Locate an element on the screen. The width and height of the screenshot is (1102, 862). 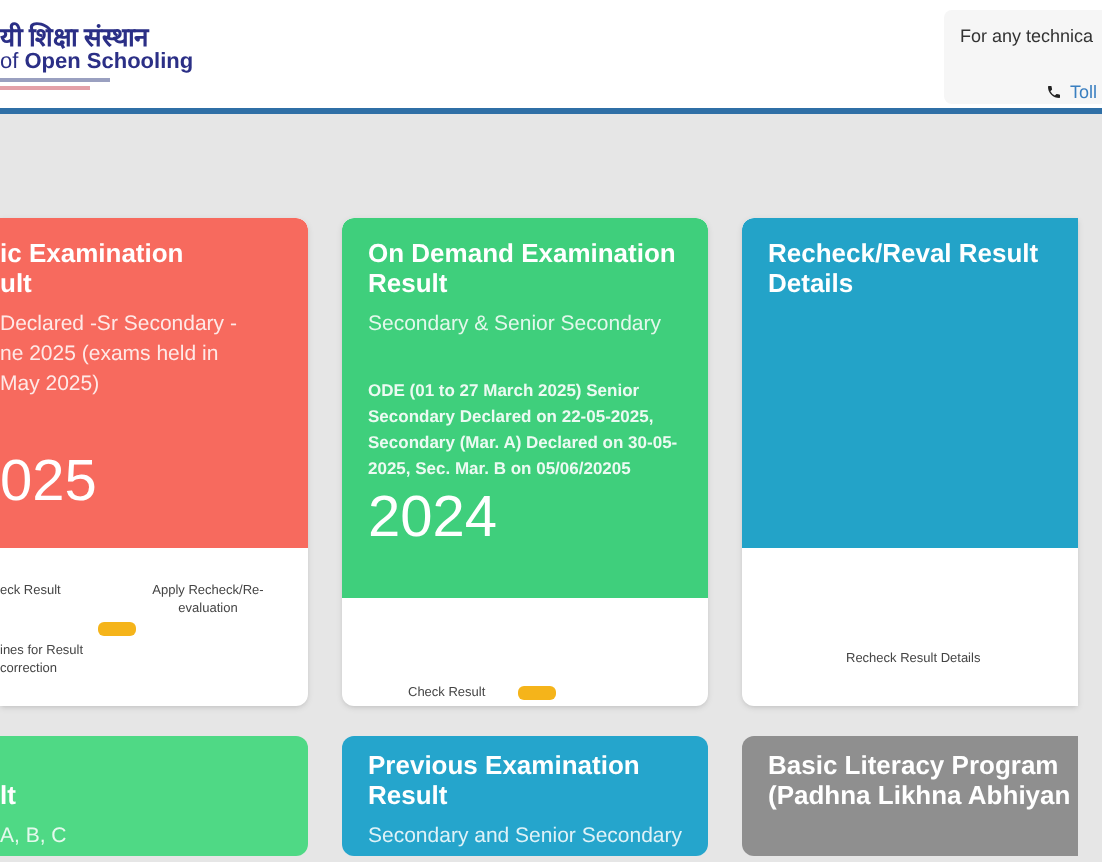
card-subtitle: May 2025) is located at coordinates (51, 385).